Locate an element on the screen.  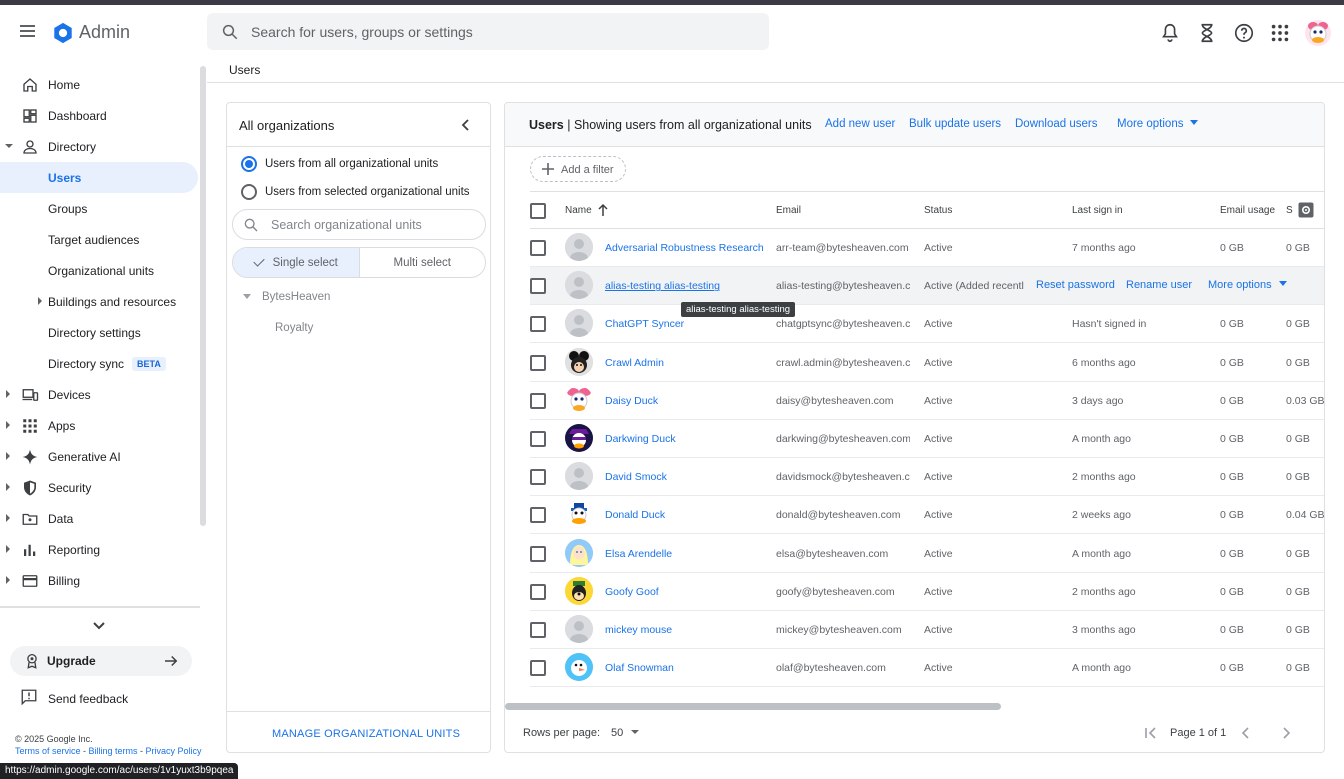
user-name-link: David Smock is located at coordinates (636, 477).